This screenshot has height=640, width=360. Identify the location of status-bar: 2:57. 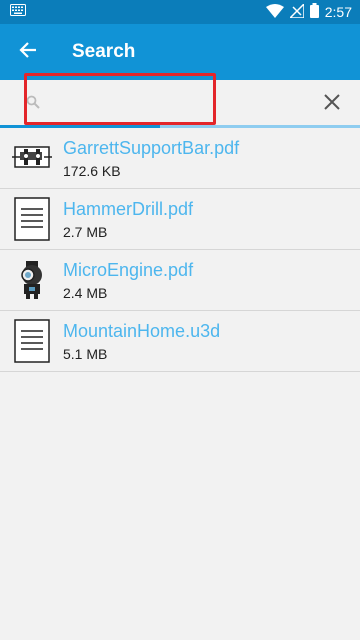
(180, 12).